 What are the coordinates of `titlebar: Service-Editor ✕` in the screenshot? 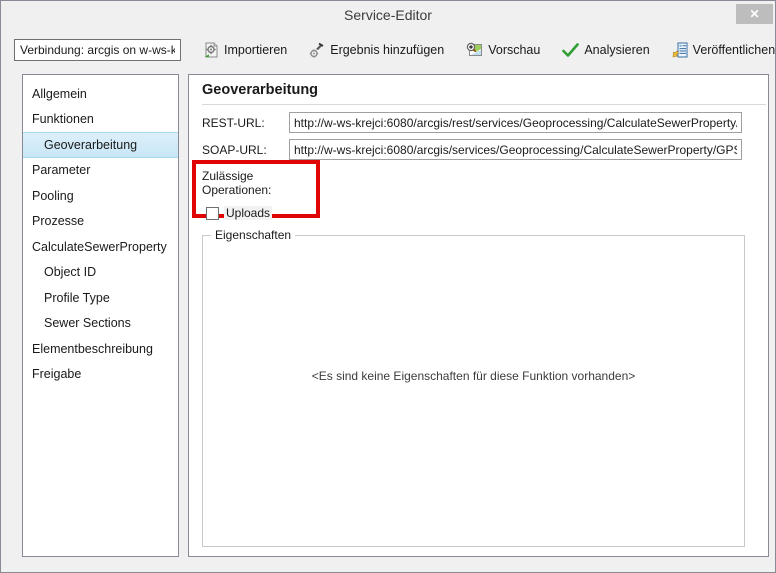 It's located at (388, 15).